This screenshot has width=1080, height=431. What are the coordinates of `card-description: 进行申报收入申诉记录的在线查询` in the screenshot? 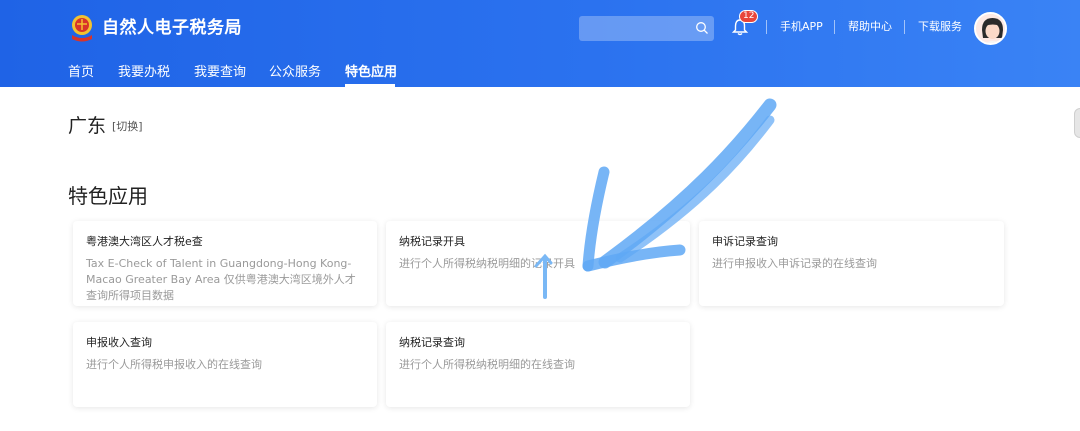 It's located at (794, 263).